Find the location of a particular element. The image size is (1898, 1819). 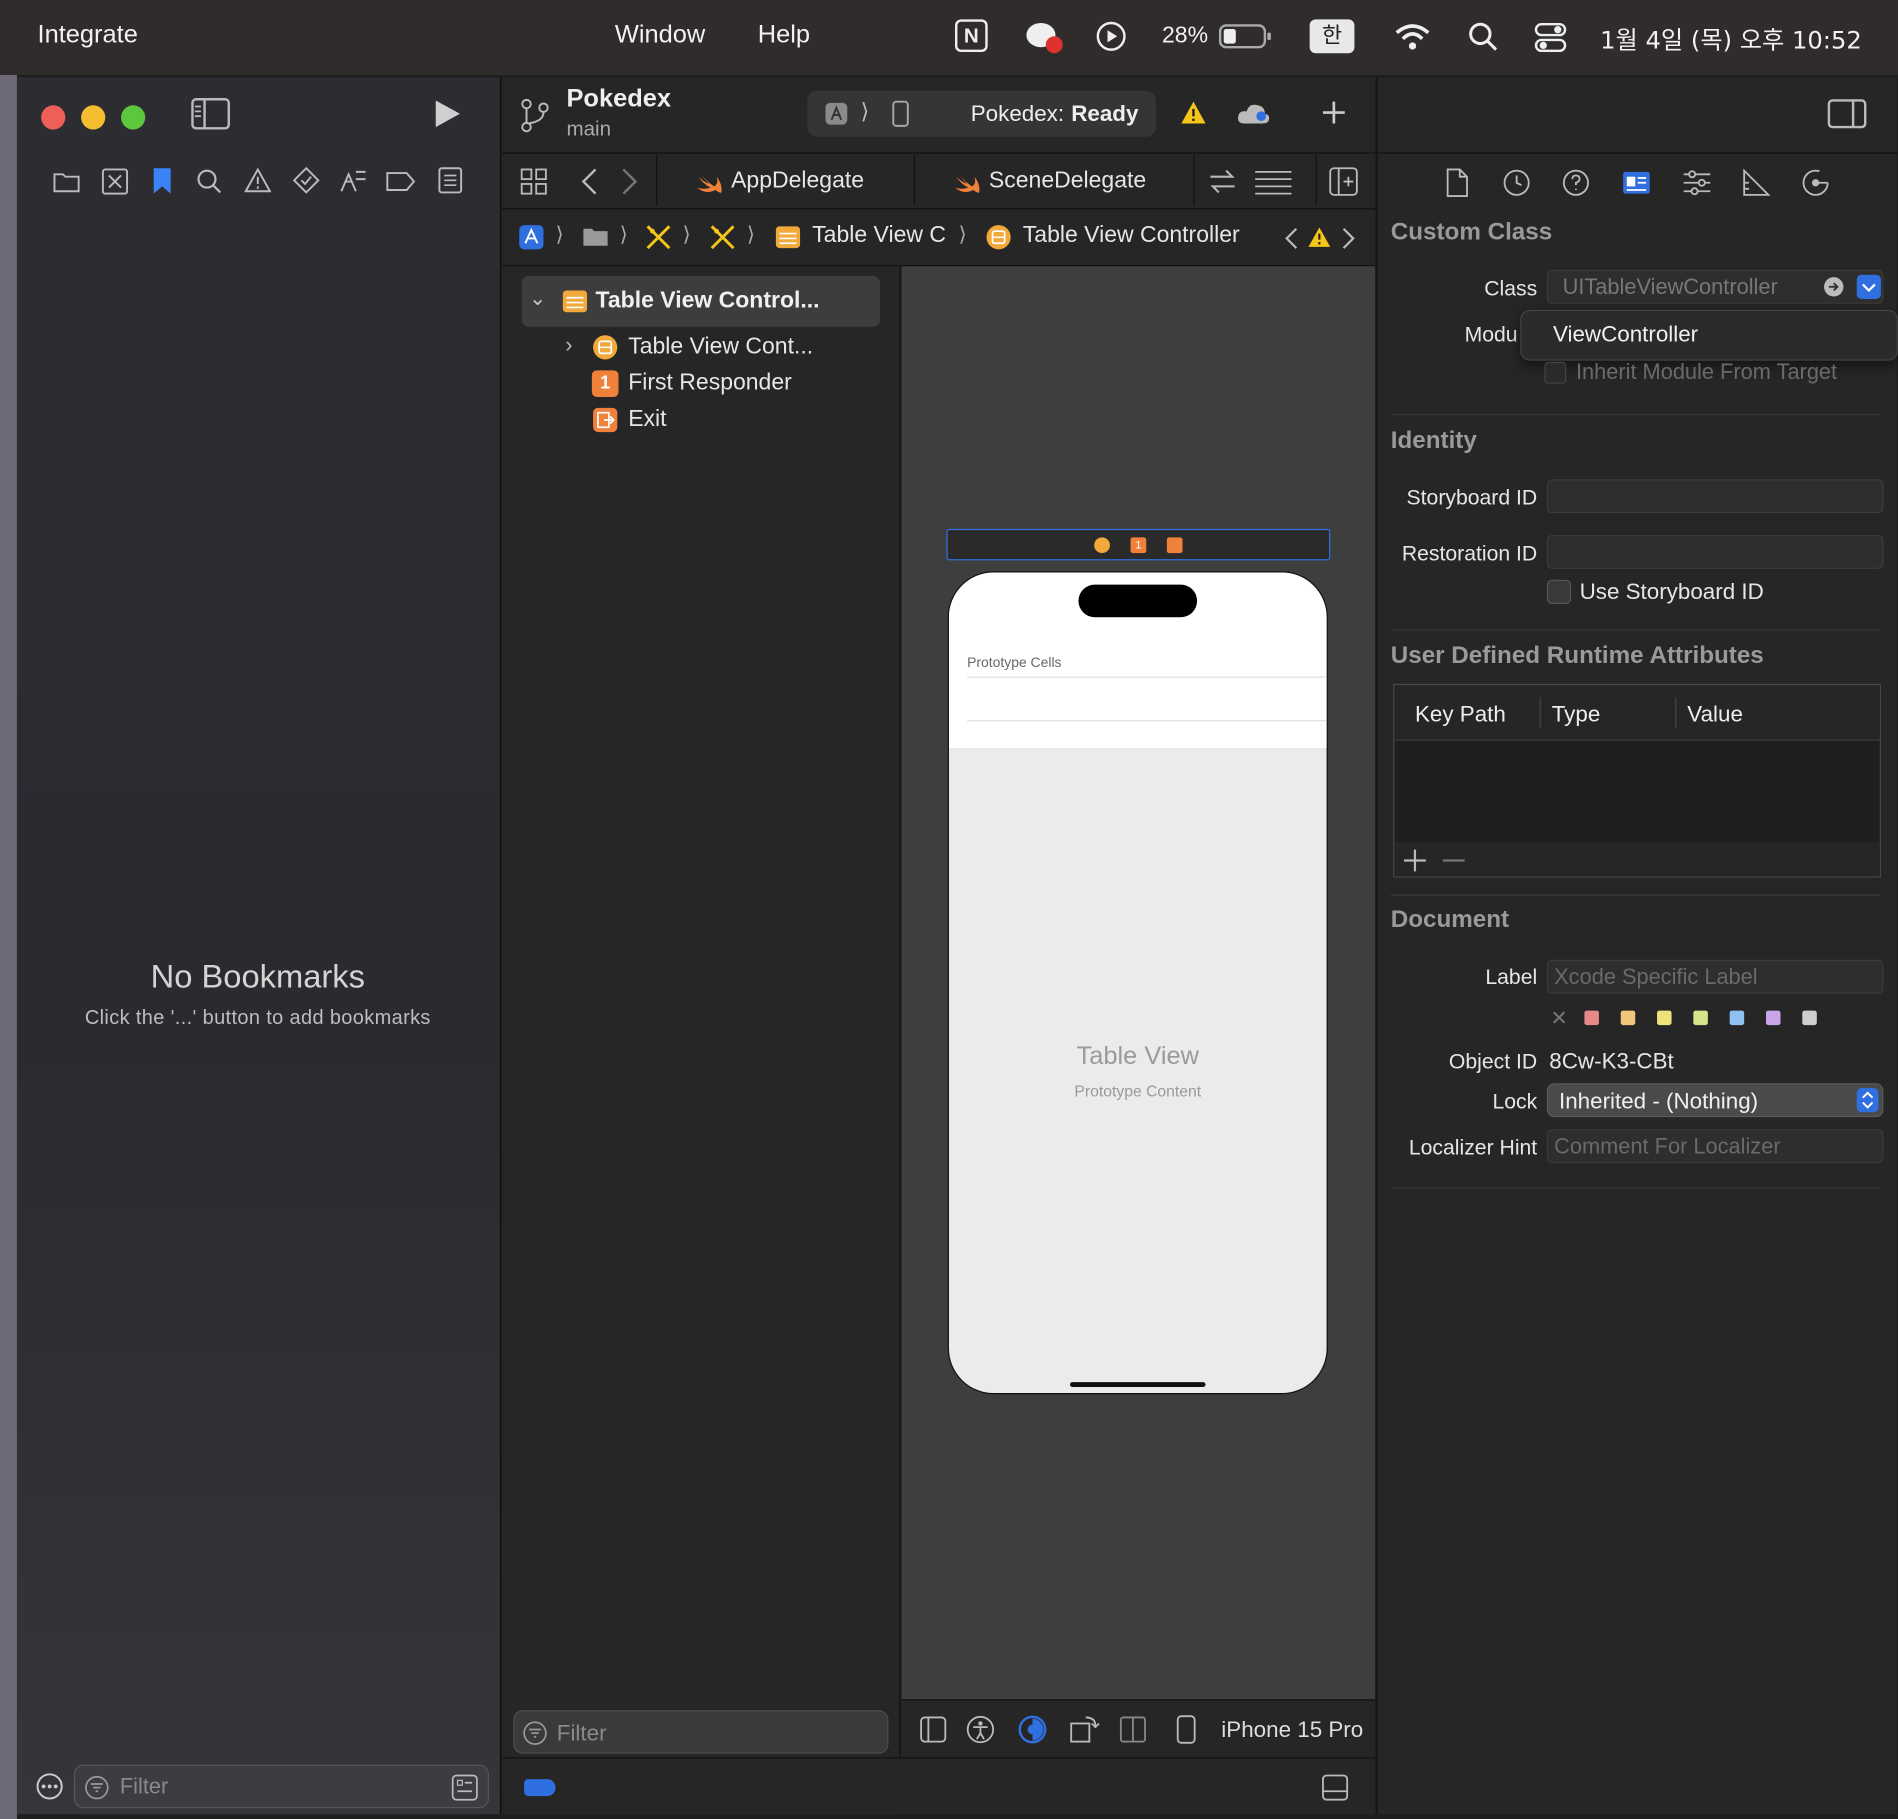

previous-issue-icon is located at coordinates (1291, 241).